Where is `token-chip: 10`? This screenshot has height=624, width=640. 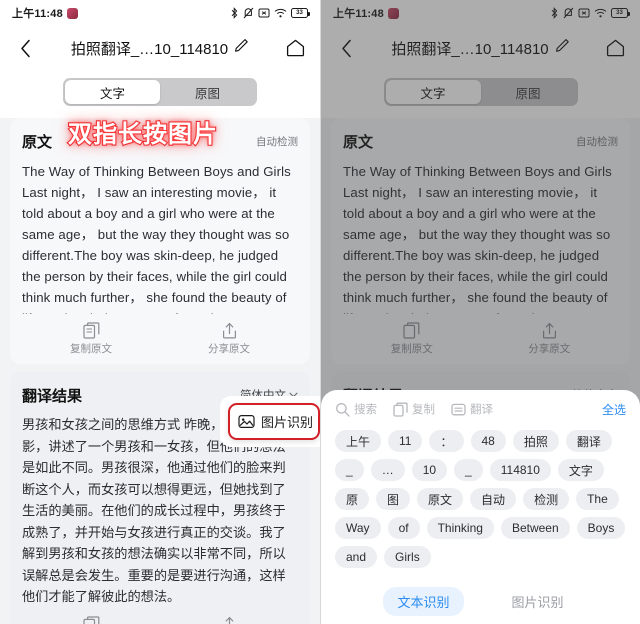 token-chip: 10 is located at coordinates (429, 470).